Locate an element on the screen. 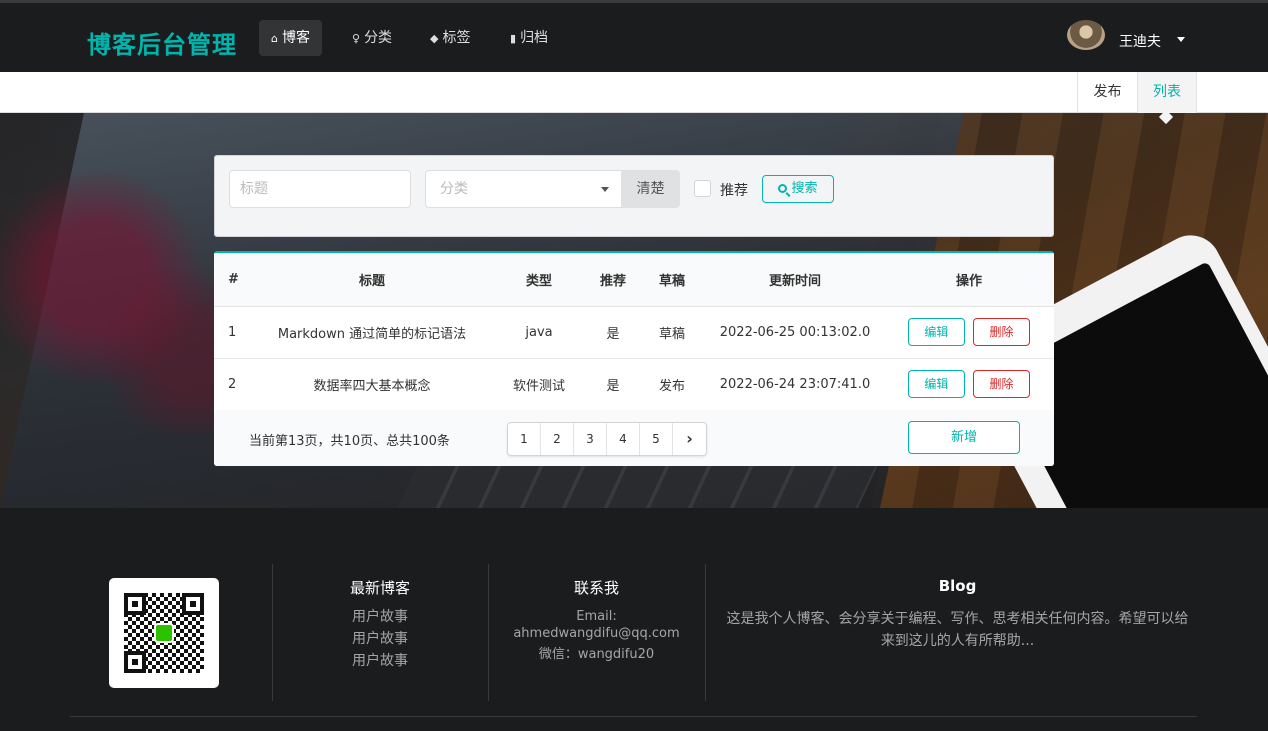 Image resolution: width=1268 pixels, height=731 pixels. col-header-updated: 更新时间 is located at coordinates (795, 280).